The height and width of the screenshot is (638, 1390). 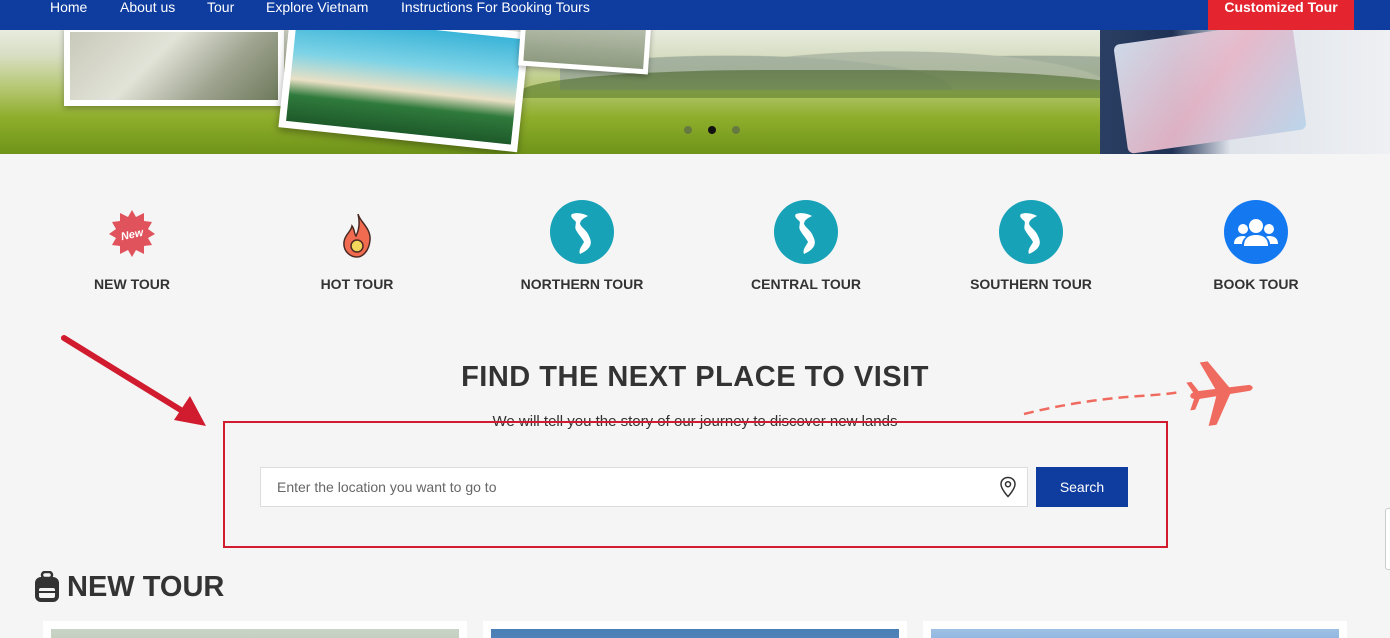 What do you see at coordinates (174, 68) in the screenshot?
I see `hero-photo-bridge` at bounding box center [174, 68].